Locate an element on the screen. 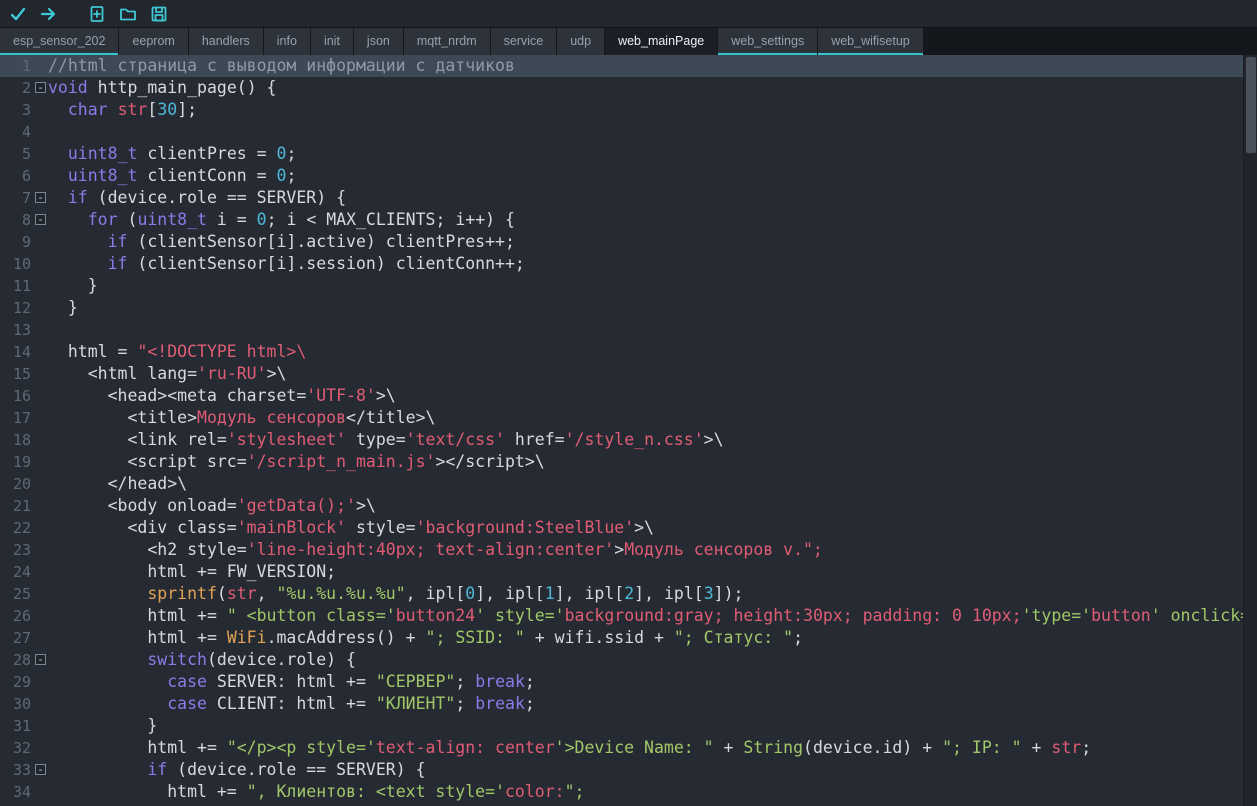 The image size is (1257, 806). tab-json: json is located at coordinates (378, 41).